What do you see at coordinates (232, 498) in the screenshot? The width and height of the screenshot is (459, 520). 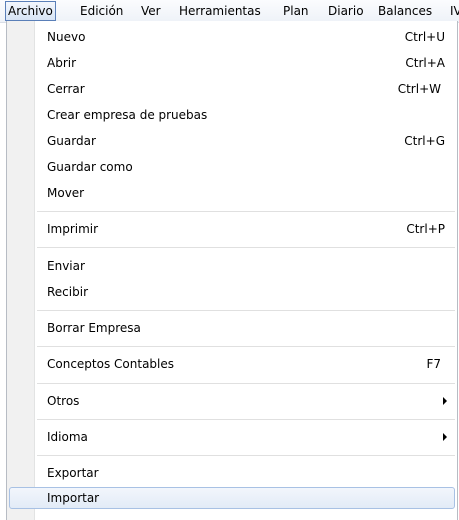 I see `menu-item-importar: Importar` at bounding box center [232, 498].